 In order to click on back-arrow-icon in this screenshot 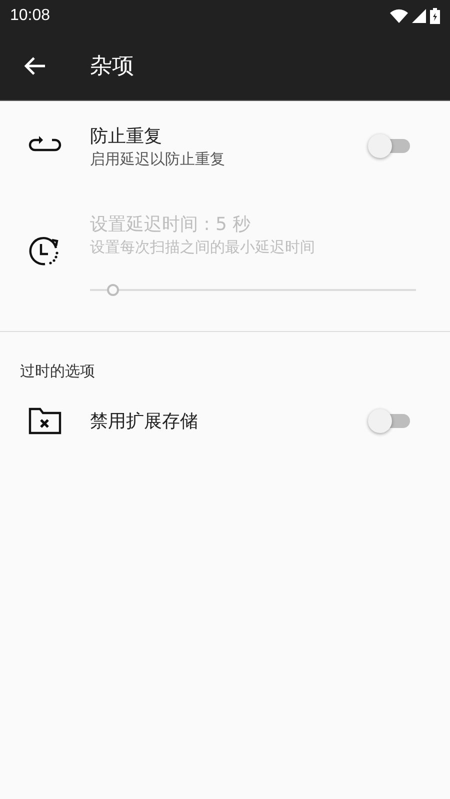, I will do `click(35, 66)`.